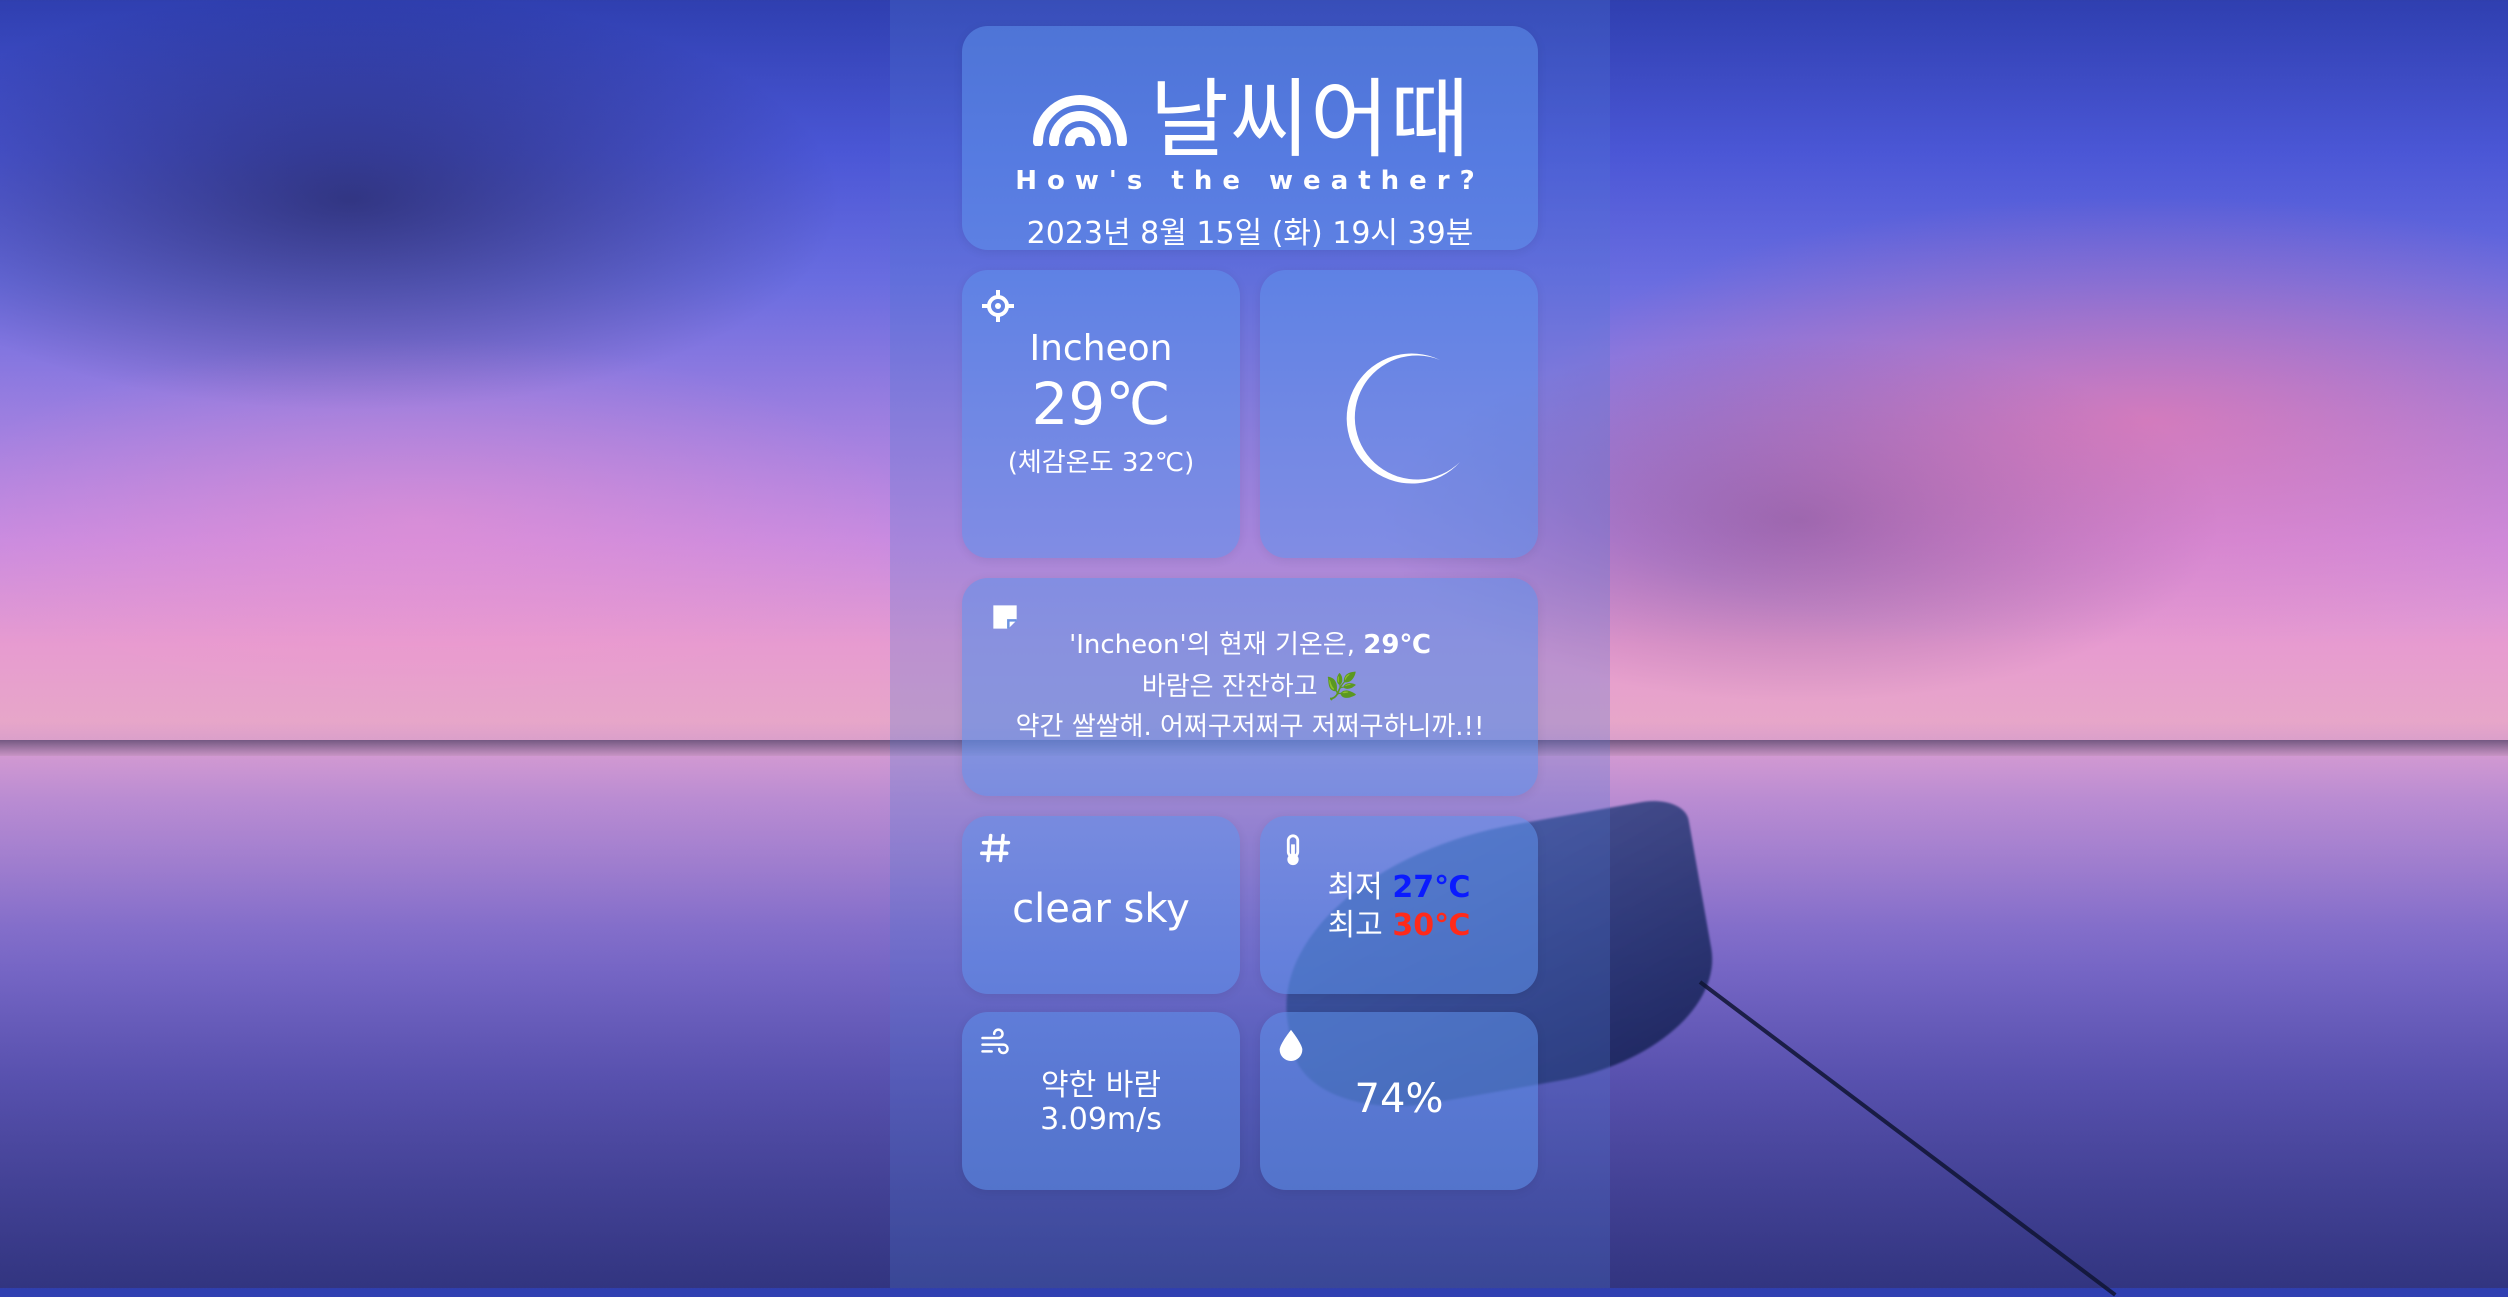 The height and width of the screenshot is (1297, 2508). What do you see at coordinates (1079, 120) in the screenshot?
I see `rainbow-logo-icon` at bounding box center [1079, 120].